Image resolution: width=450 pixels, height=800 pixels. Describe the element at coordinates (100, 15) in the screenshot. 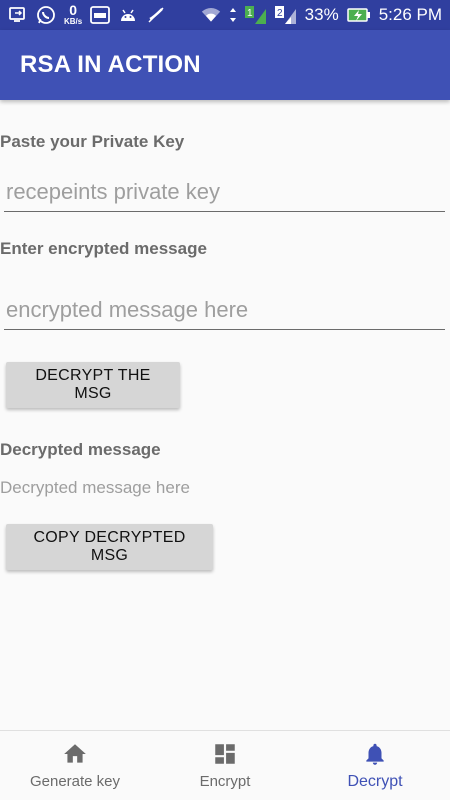

I see `screen-record-icon` at that location.